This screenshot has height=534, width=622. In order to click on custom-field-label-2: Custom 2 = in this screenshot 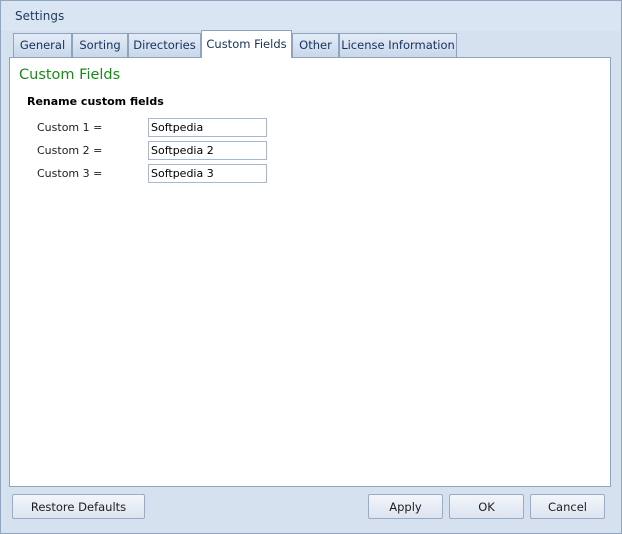, I will do `click(70, 150)`.